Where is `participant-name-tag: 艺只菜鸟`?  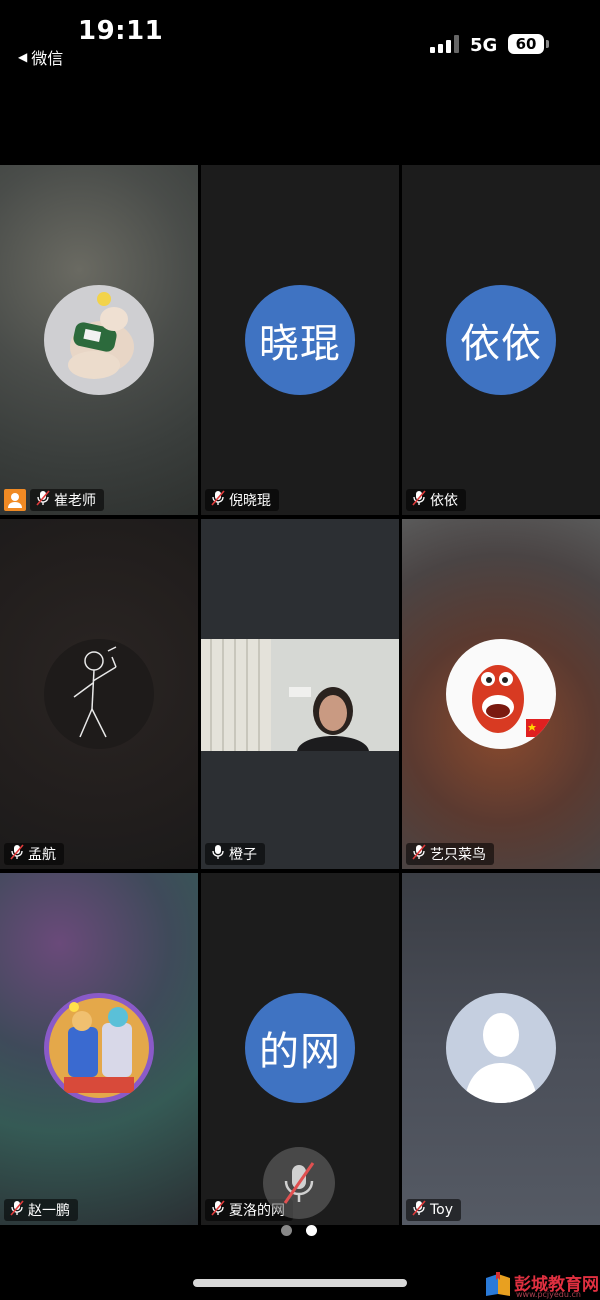
participant-name-tag: 艺只菜鸟 is located at coordinates (450, 854).